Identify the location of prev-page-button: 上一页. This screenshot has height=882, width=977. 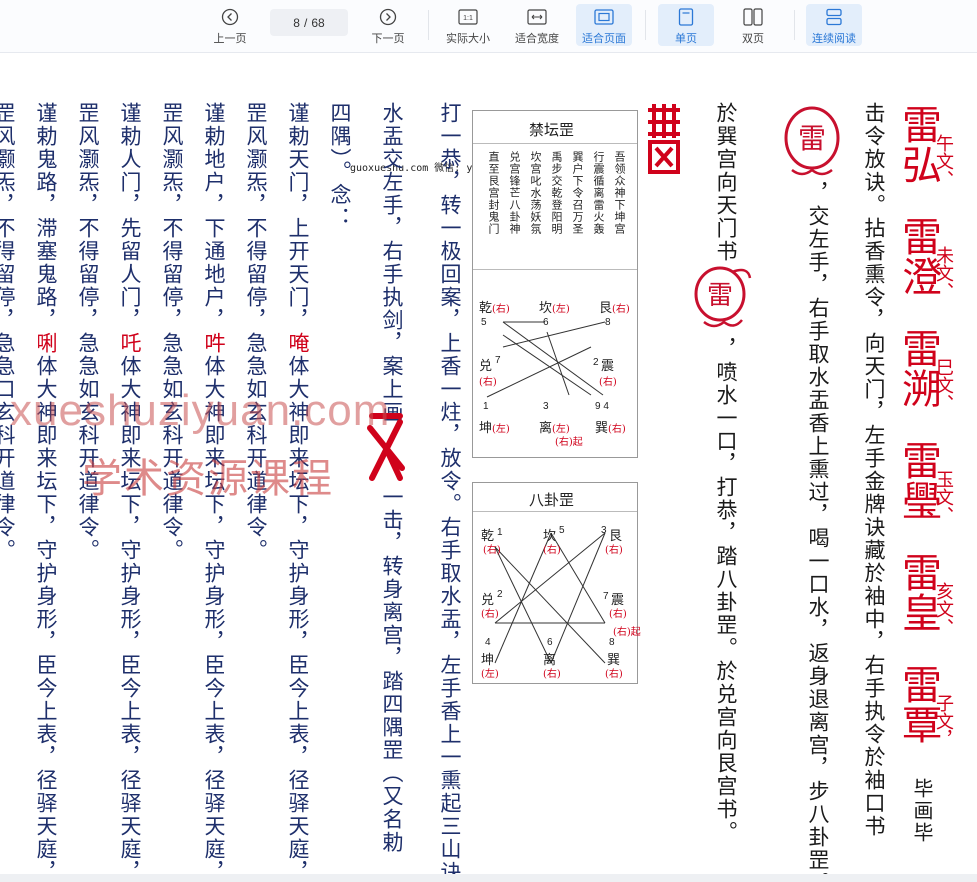
(230, 25).